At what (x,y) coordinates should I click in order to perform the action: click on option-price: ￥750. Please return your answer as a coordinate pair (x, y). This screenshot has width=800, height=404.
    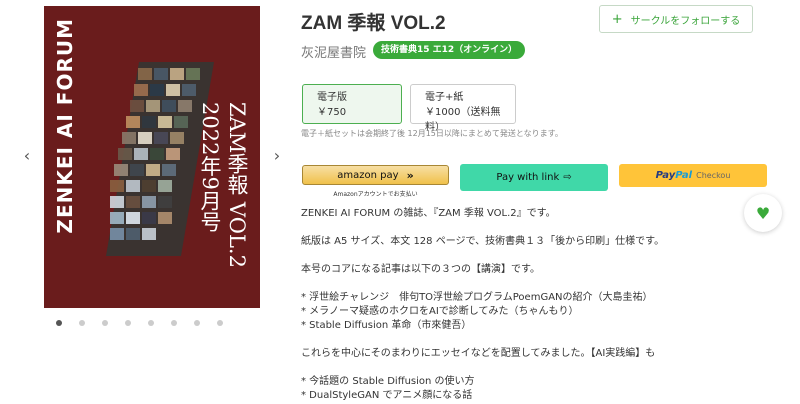
    Looking at the image, I should click on (332, 112).